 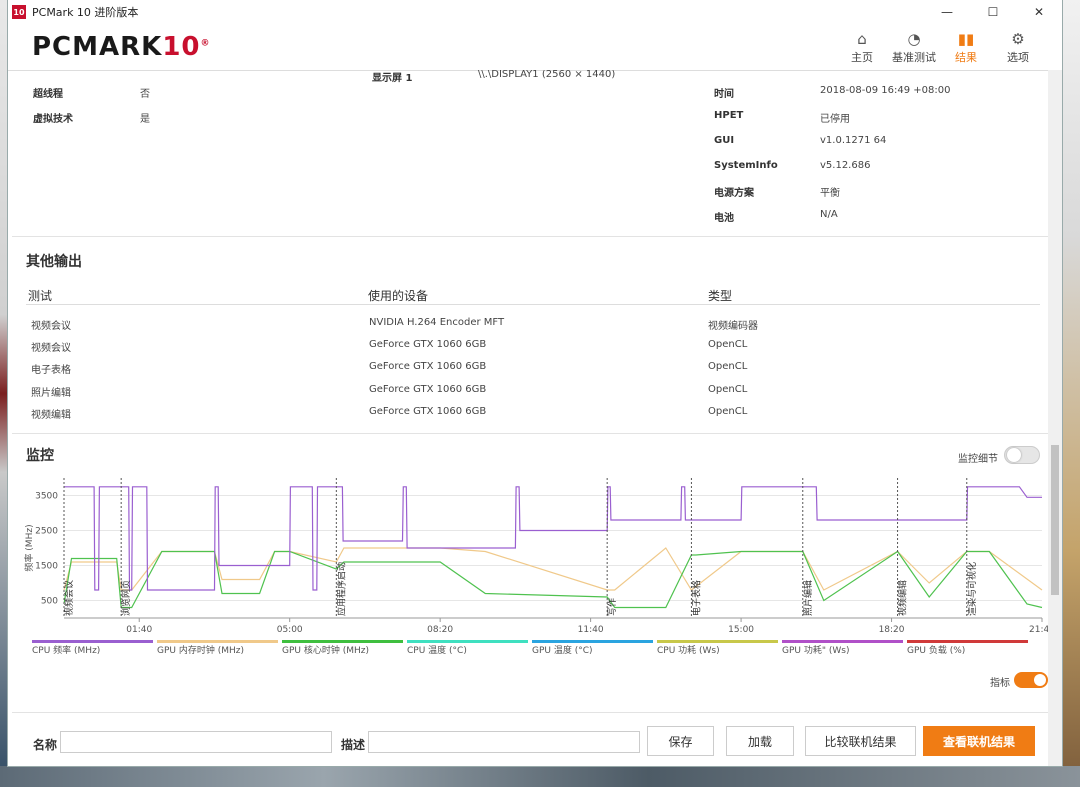 I want to click on table-row: 照片编辑 GeForce GTX 1060 6GB OpenCL, so click(x=389, y=391).